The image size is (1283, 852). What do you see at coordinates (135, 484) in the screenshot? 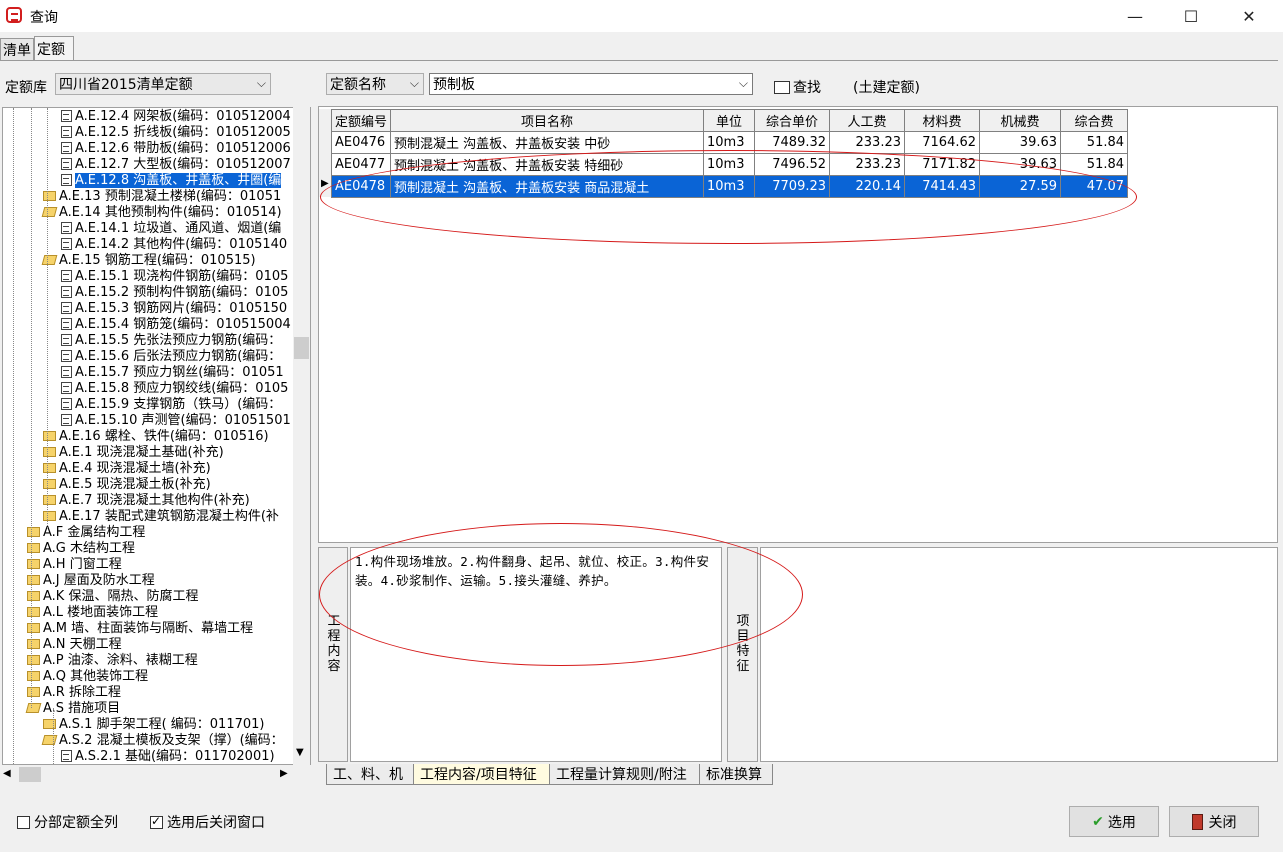
I see `tree-node-label: A.E.5 现浇混凝土板(补充)` at bounding box center [135, 484].